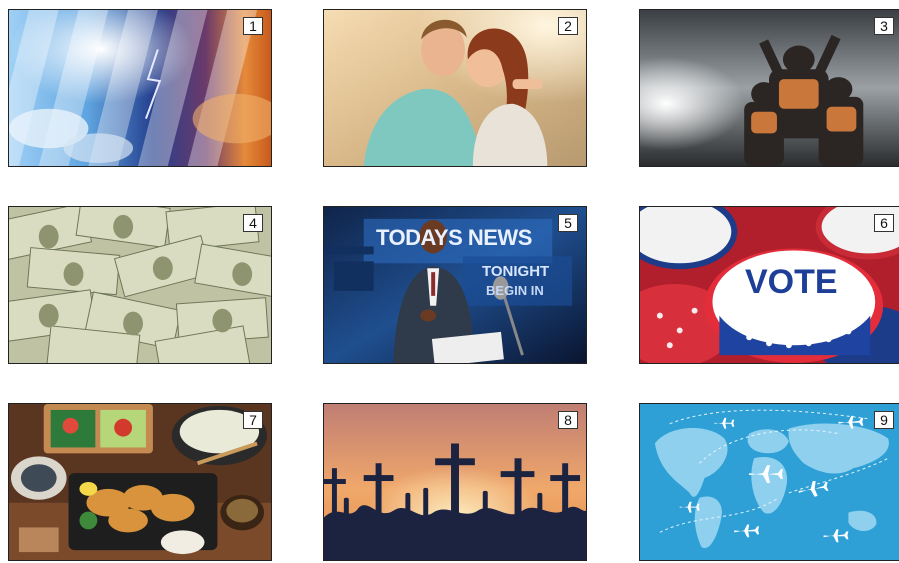 Image resolution: width=899 pixels, height=563 pixels. What do you see at coordinates (568, 26) in the screenshot?
I see `tile-number: 2` at bounding box center [568, 26].